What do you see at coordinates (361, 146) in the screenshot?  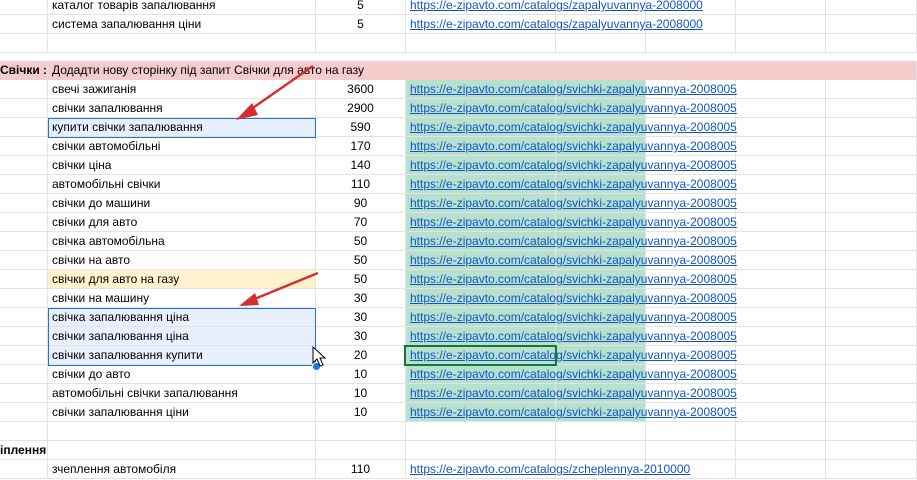 I see `volume-cell: 170` at bounding box center [361, 146].